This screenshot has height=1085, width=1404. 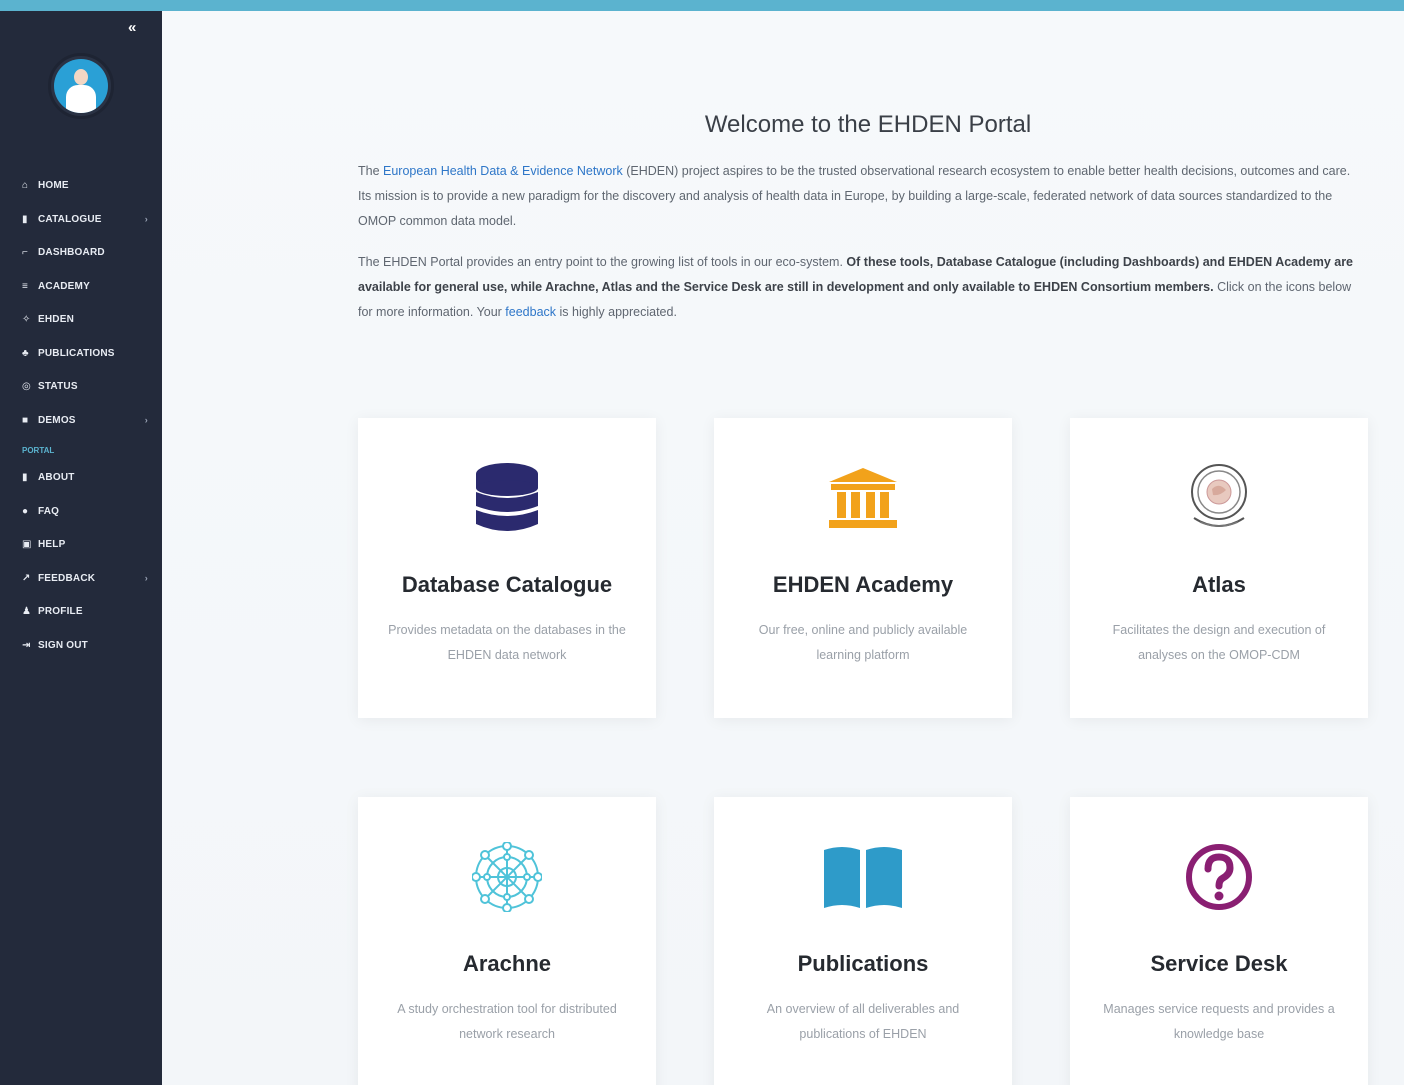 I want to click on sidebar-item-publications: ♣ PUBLICATIONS, so click(x=81, y=354).